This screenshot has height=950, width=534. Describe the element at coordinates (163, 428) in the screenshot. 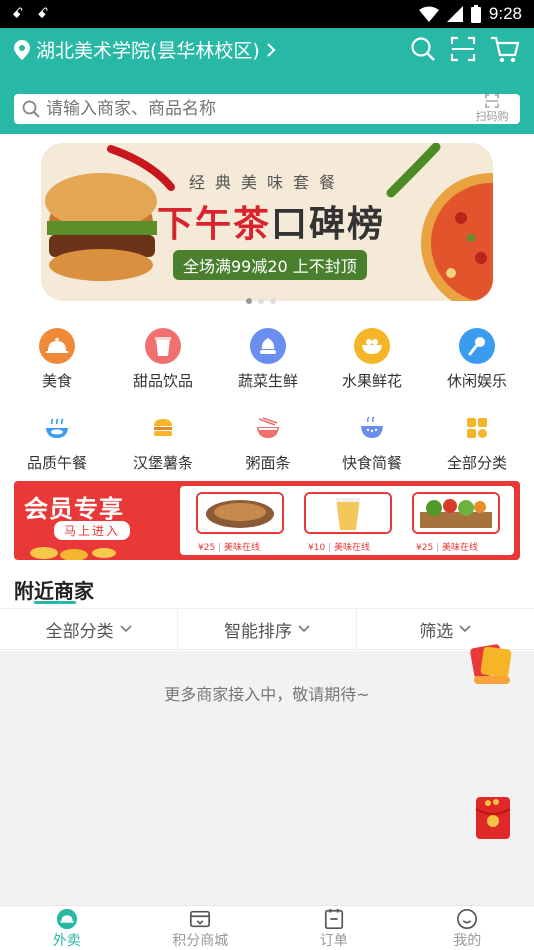

I see `burger-icon` at that location.